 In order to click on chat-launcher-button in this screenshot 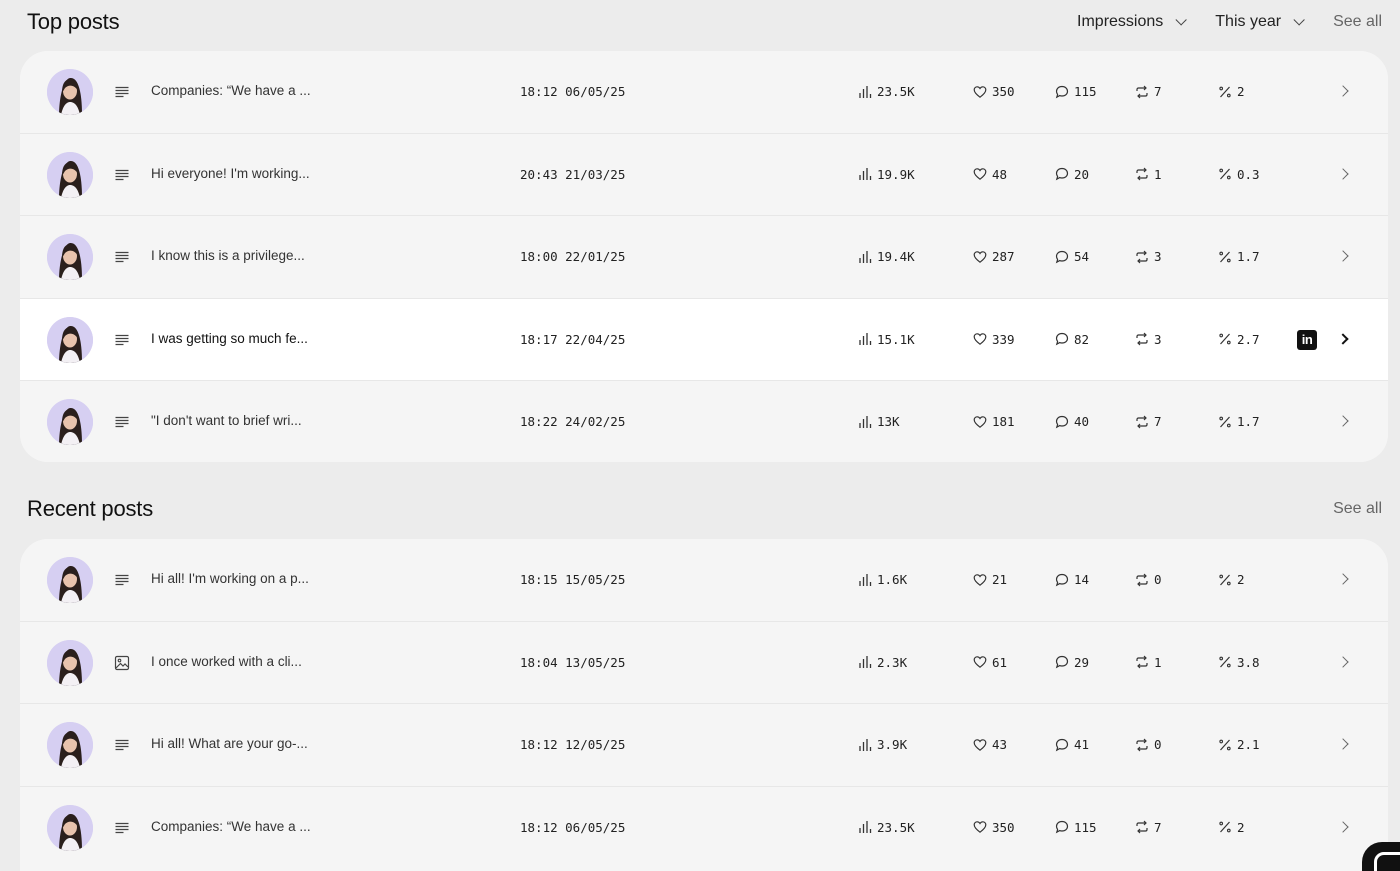, I will do `click(1381, 856)`.